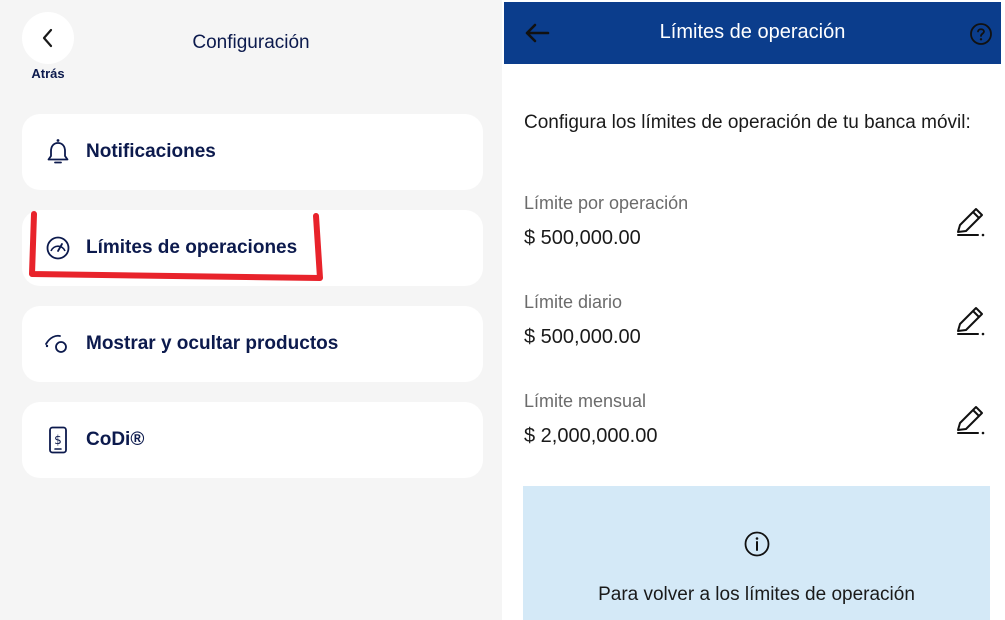  Describe the element at coordinates (58, 152) in the screenshot. I see `bell-icon` at that location.